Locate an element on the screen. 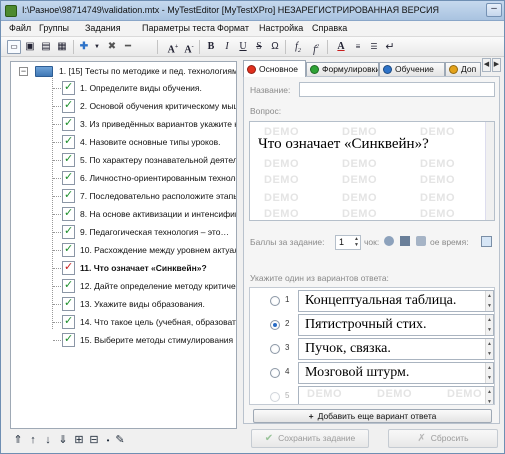 The height and width of the screenshot is (454, 505). tab-formulations: Формулировки is located at coordinates (342, 69).